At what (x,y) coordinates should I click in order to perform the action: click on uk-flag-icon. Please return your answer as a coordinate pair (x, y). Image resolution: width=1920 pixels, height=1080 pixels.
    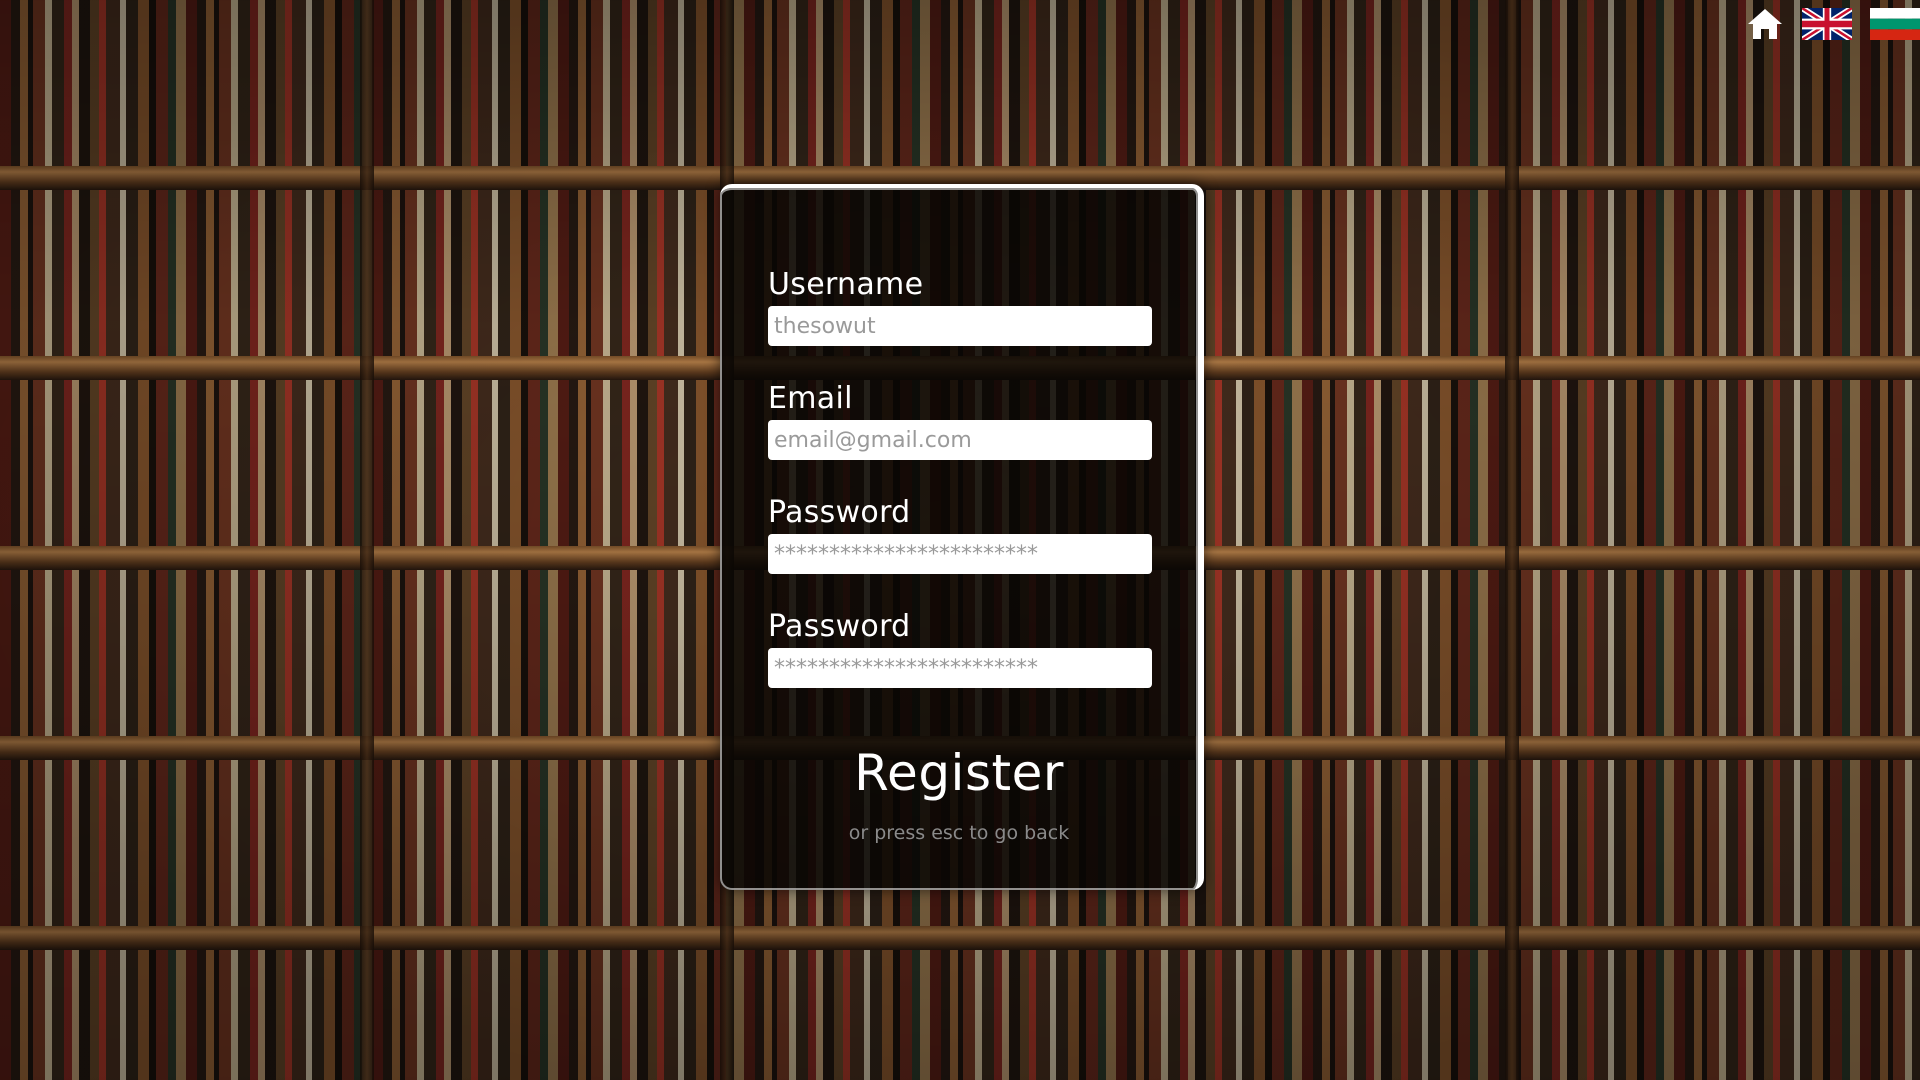
    Looking at the image, I should click on (1827, 24).